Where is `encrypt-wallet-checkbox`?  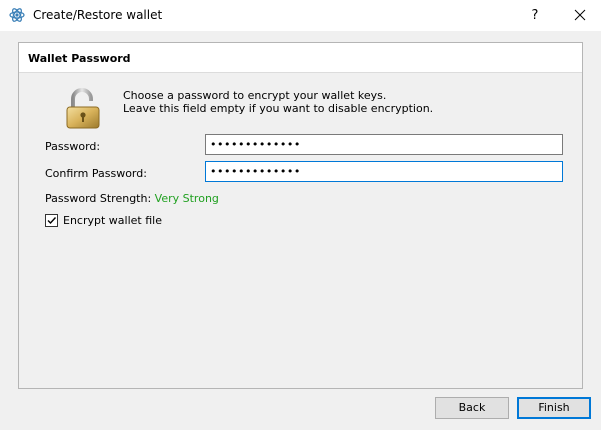
encrypt-wallet-checkbox is located at coordinates (51, 220).